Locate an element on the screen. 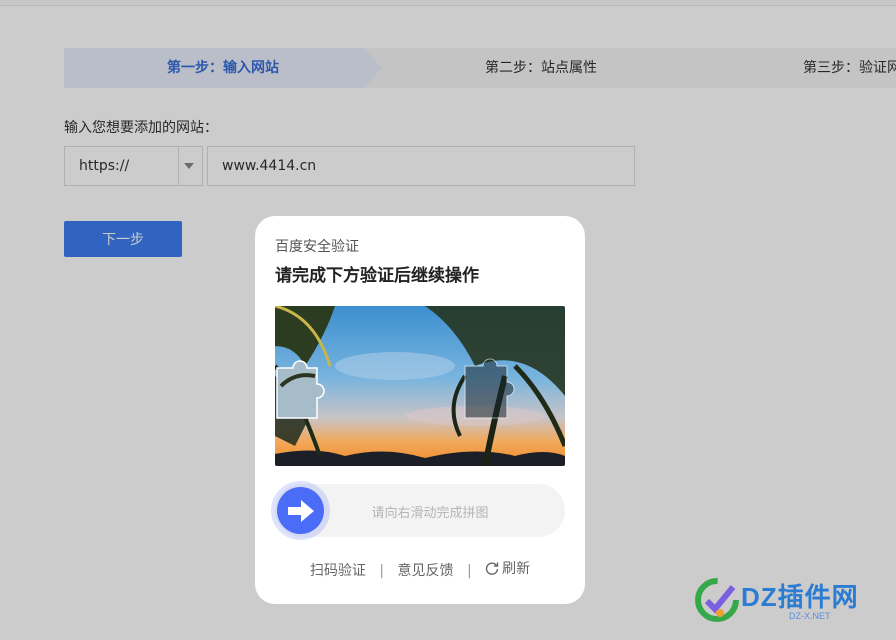  puzzle-image is located at coordinates (420, 386).